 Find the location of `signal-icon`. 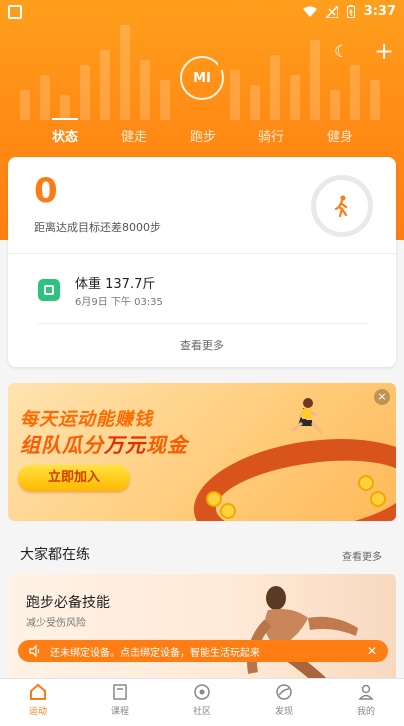

signal-icon is located at coordinates (331, 11).